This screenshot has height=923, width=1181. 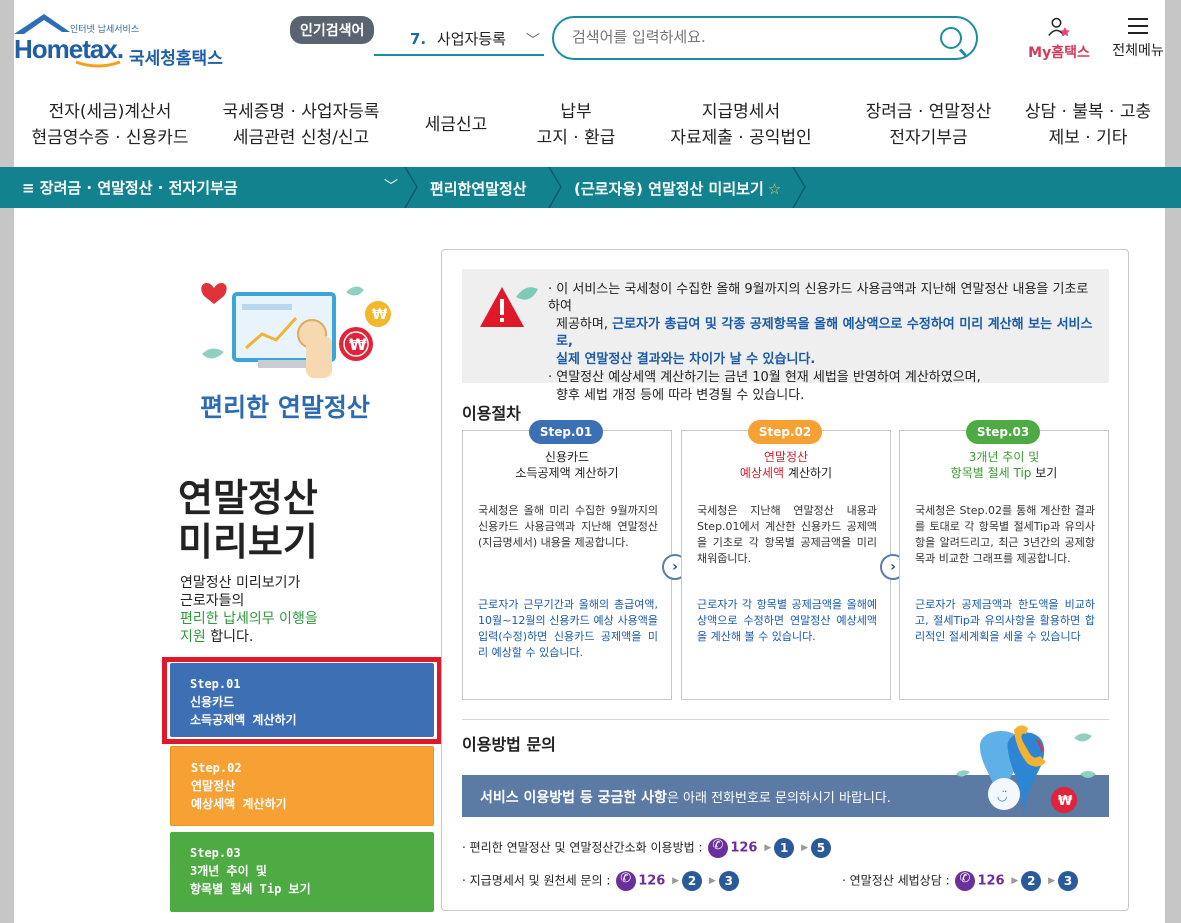 What do you see at coordinates (786, 457) in the screenshot?
I see `step2-title-red: 연말정산` at bounding box center [786, 457].